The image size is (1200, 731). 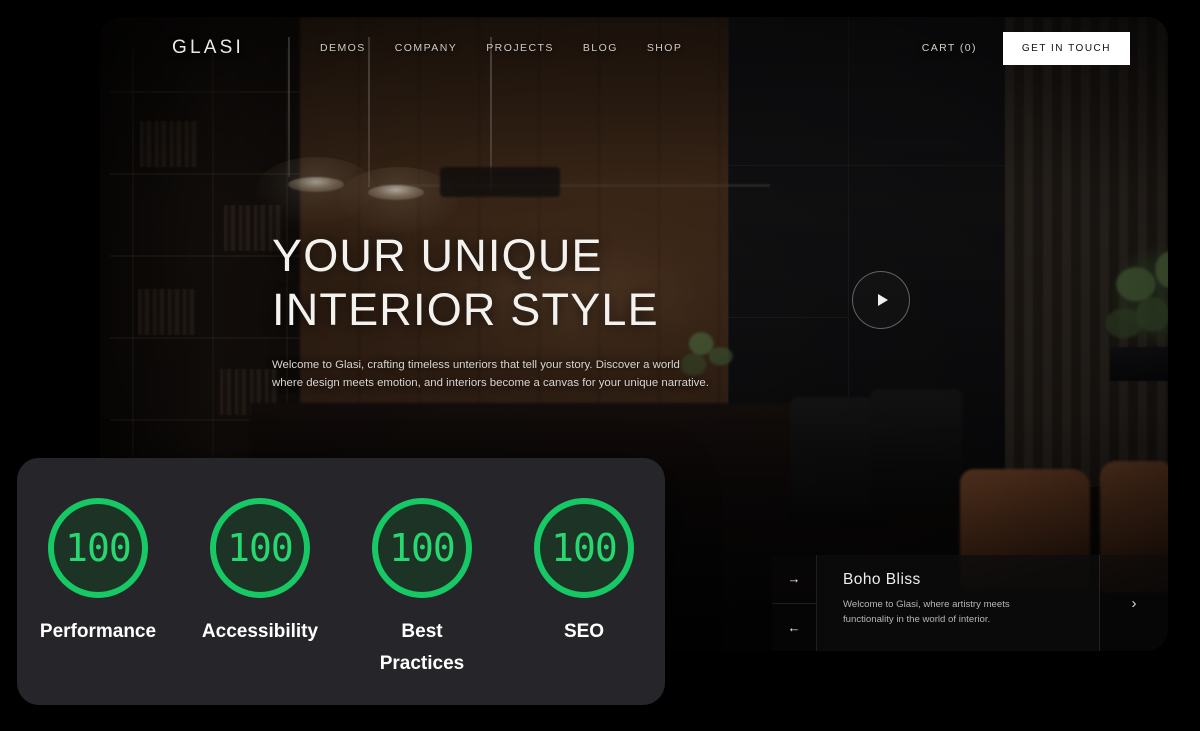 I want to click on hero-title-line-1: YOUR UNIQUE, so click(x=437, y=255).